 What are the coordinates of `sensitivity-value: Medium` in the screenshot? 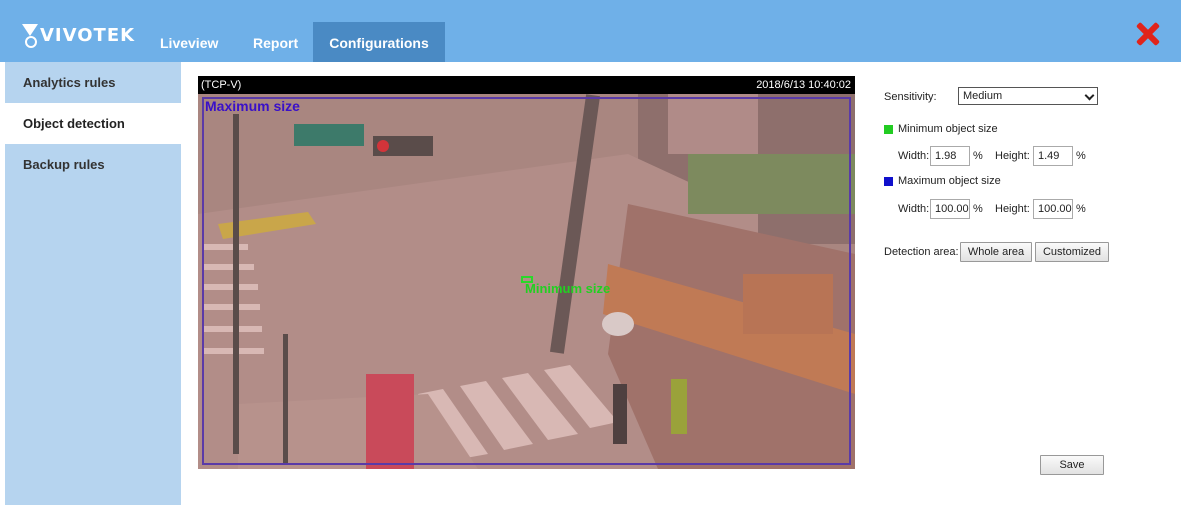 It's located at (983, 96).